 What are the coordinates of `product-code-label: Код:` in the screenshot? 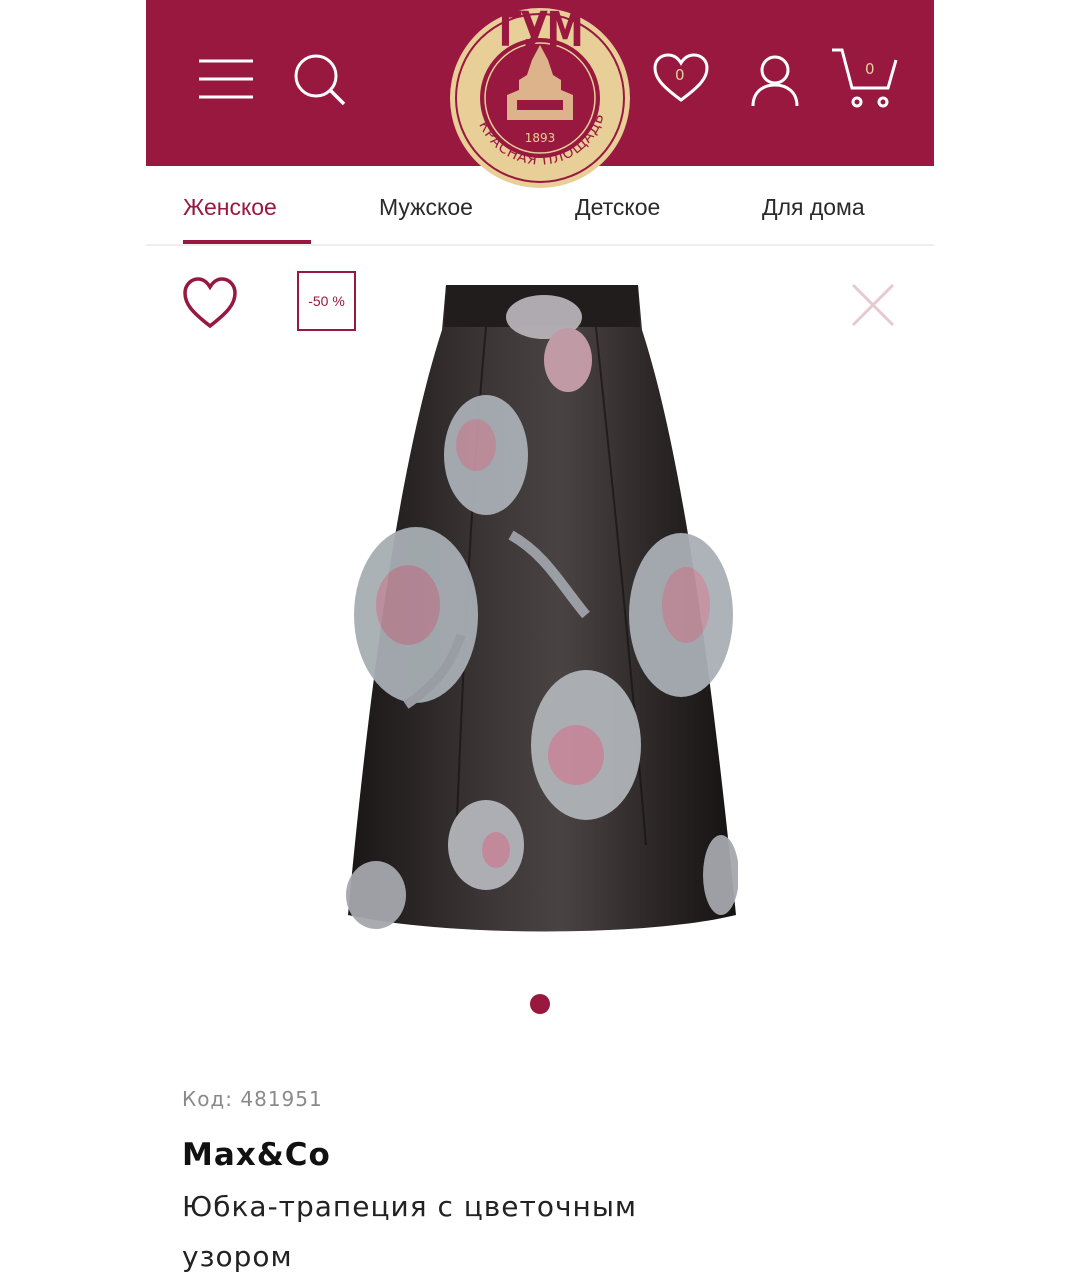 It's located at (208, 1099).